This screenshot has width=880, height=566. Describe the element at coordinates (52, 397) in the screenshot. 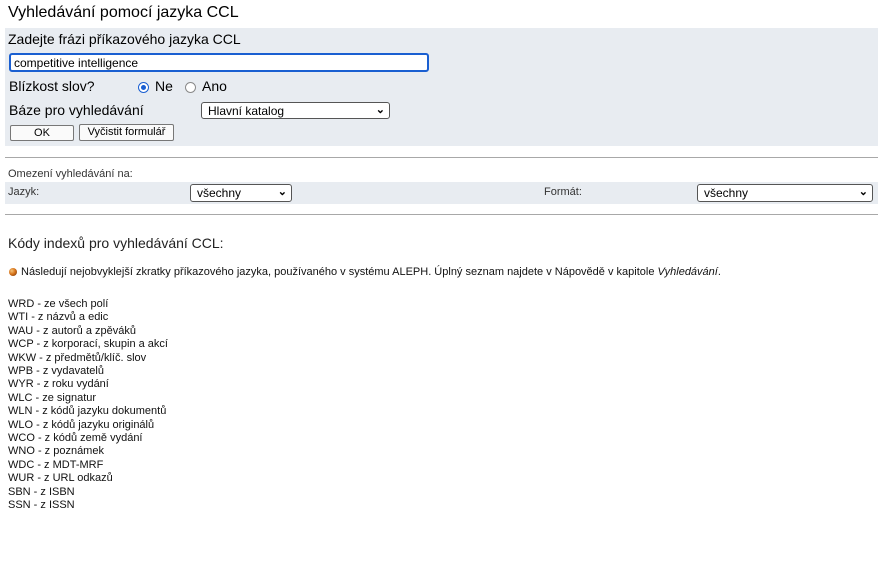

I see `list-item: WLC - ze signatur` at that location.